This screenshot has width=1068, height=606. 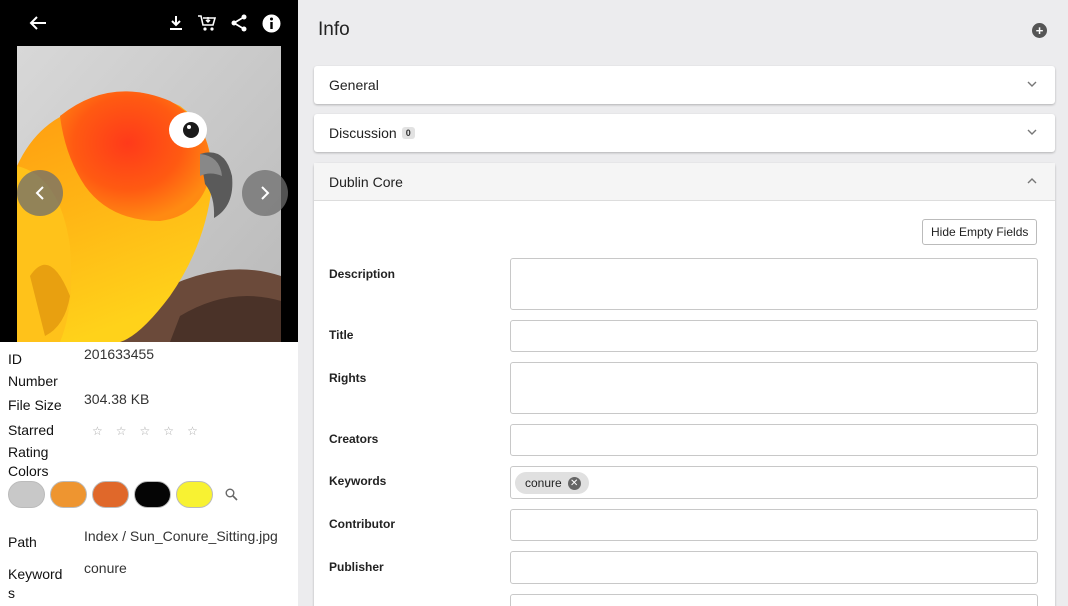 I want to click on path-label: Path, so click(x=22, y=542).